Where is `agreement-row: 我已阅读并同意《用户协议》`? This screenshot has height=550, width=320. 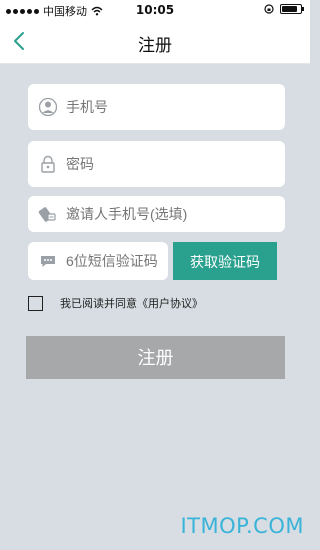
agreement-row: 我已阅读并同意《用户协议》 is located at coordinates (115, 303).